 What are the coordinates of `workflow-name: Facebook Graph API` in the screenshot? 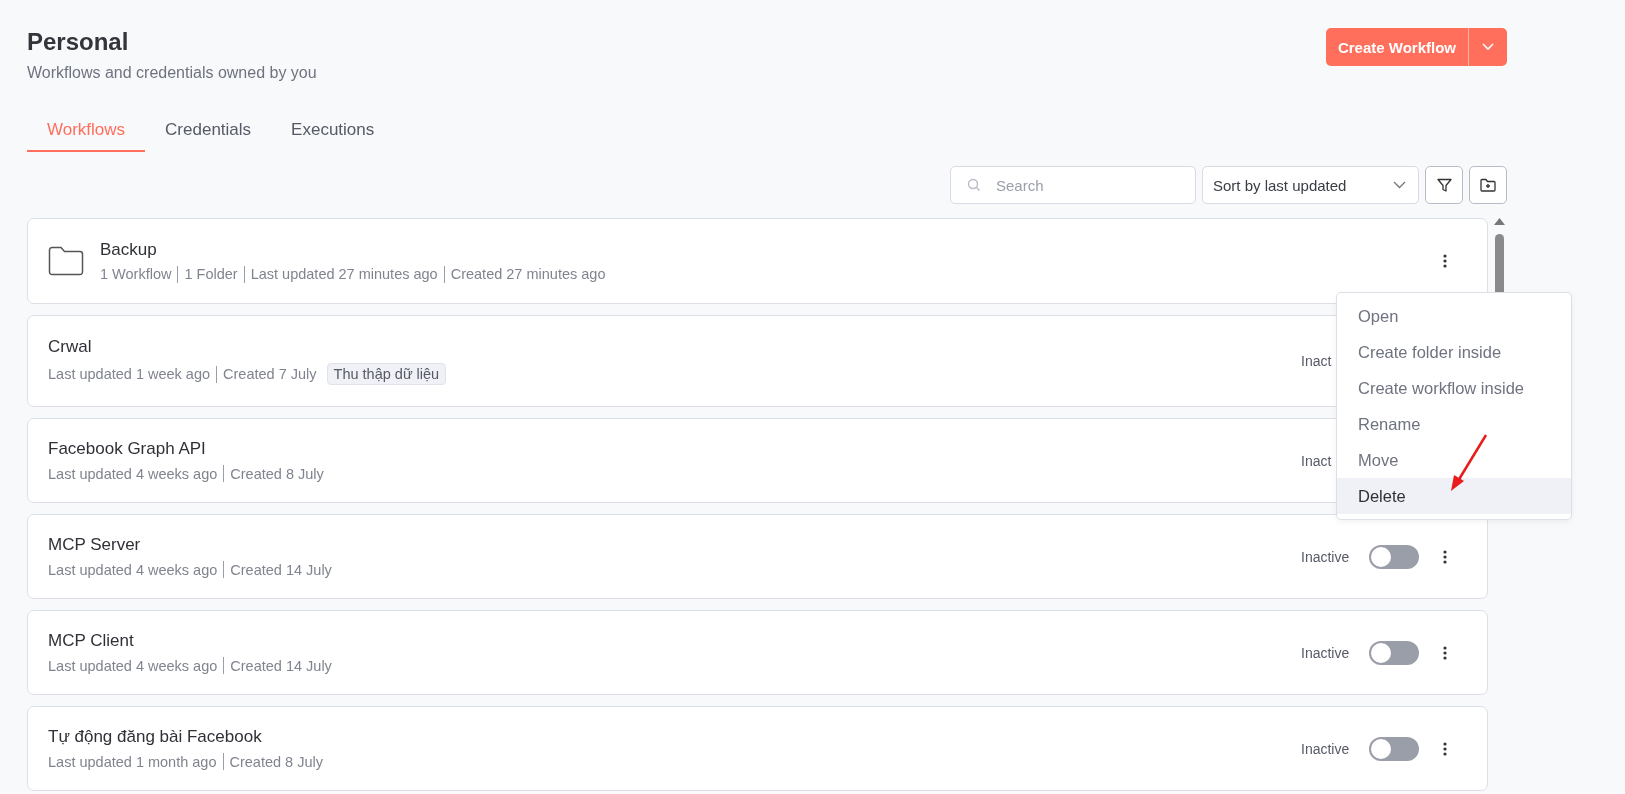 It's located at (127, 449).